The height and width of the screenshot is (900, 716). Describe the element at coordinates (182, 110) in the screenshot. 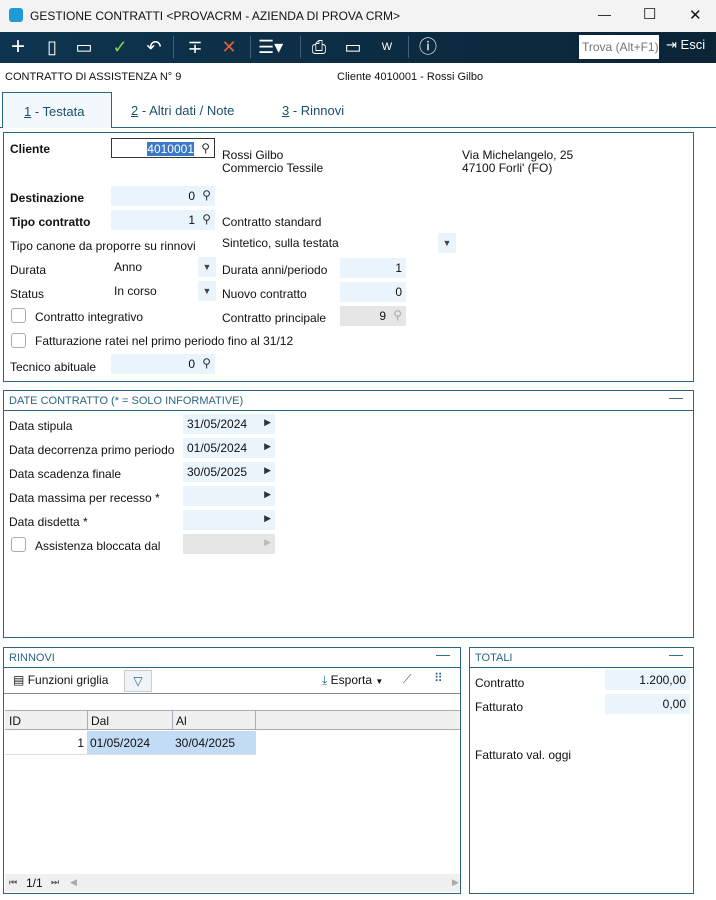

I see `tab-altri-dati: 2 - Altri dati / Note` at that location.